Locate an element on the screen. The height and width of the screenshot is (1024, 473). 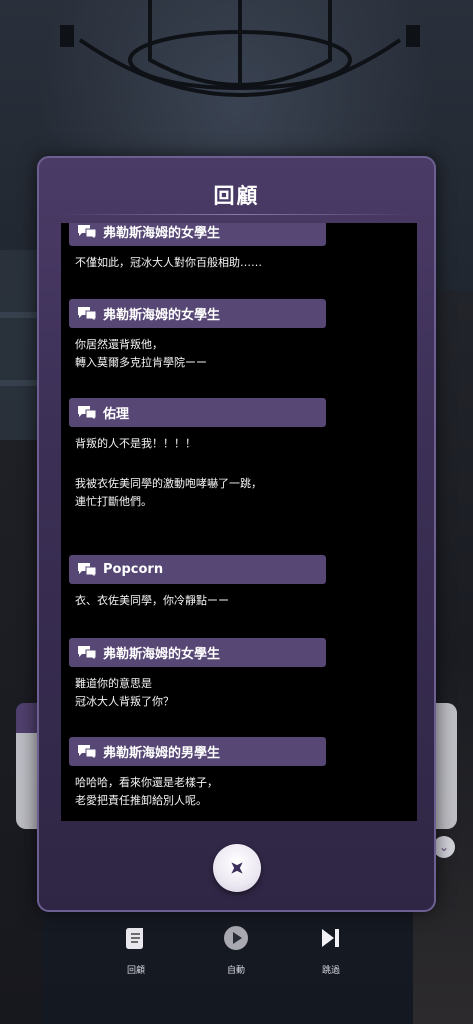
chevron-down-icon: ⌄ is located at coordinates (444, 847).